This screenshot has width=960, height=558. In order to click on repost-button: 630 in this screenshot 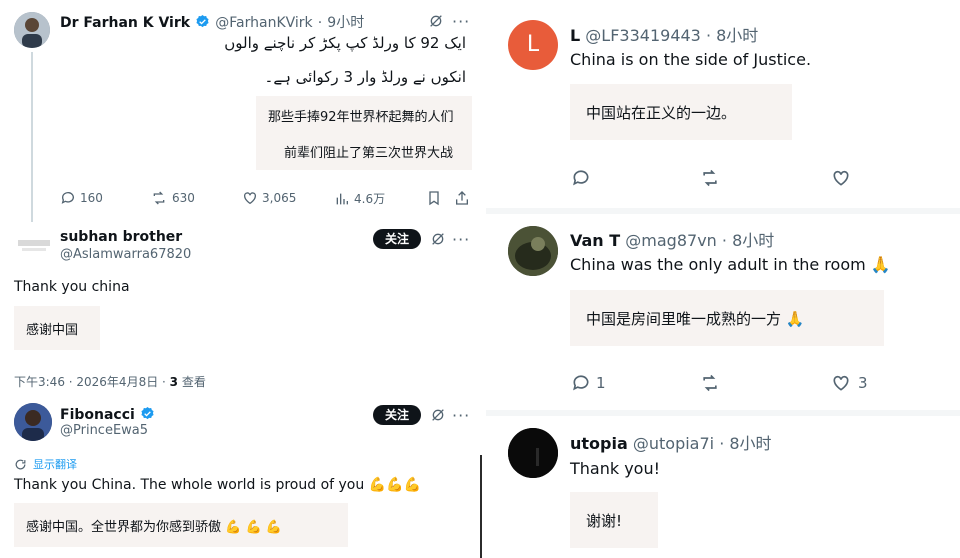, I will do `click(172, 198)`.